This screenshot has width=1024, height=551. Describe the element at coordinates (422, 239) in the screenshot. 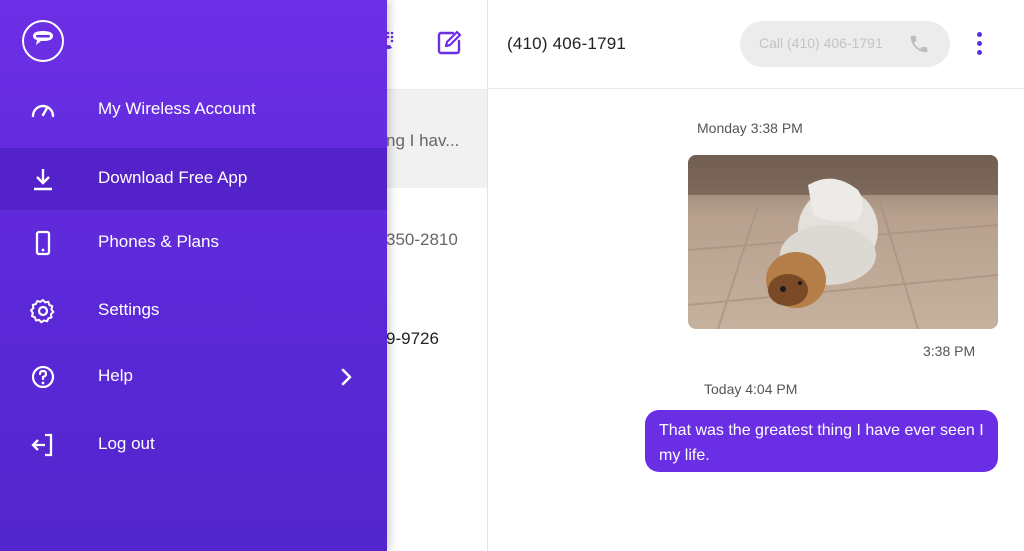

I see `conversation-snippet: 350-2810` at that location.